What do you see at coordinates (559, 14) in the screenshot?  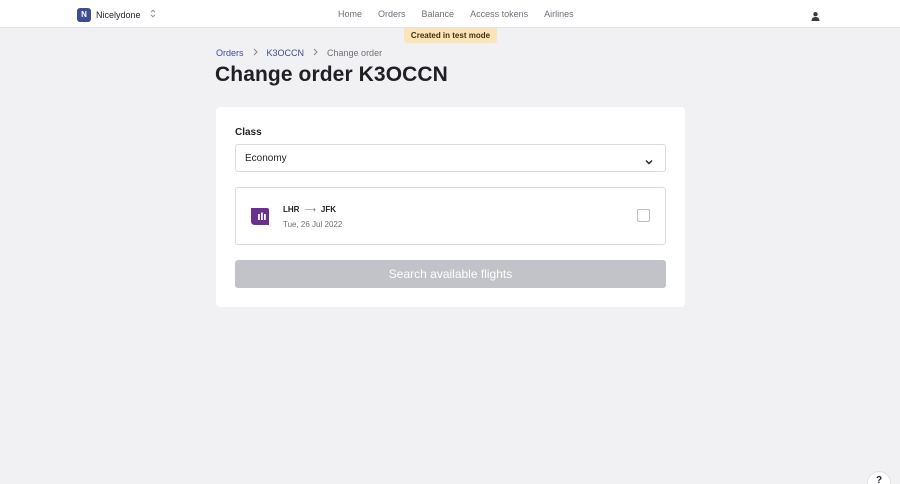 I see `nav-airlines: Airlines` at bounding box center [559, 14].